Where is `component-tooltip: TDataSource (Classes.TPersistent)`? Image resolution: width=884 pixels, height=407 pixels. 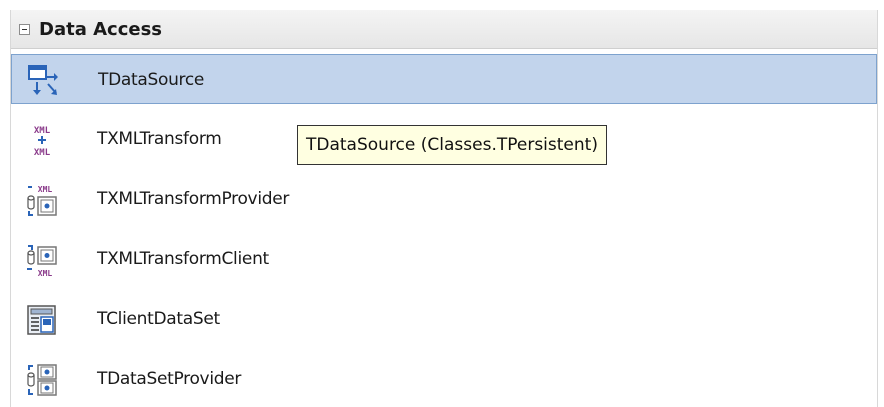
component-tooltip: TDataSource (Classes.TPersistent) is located at coordinates (452, 145).